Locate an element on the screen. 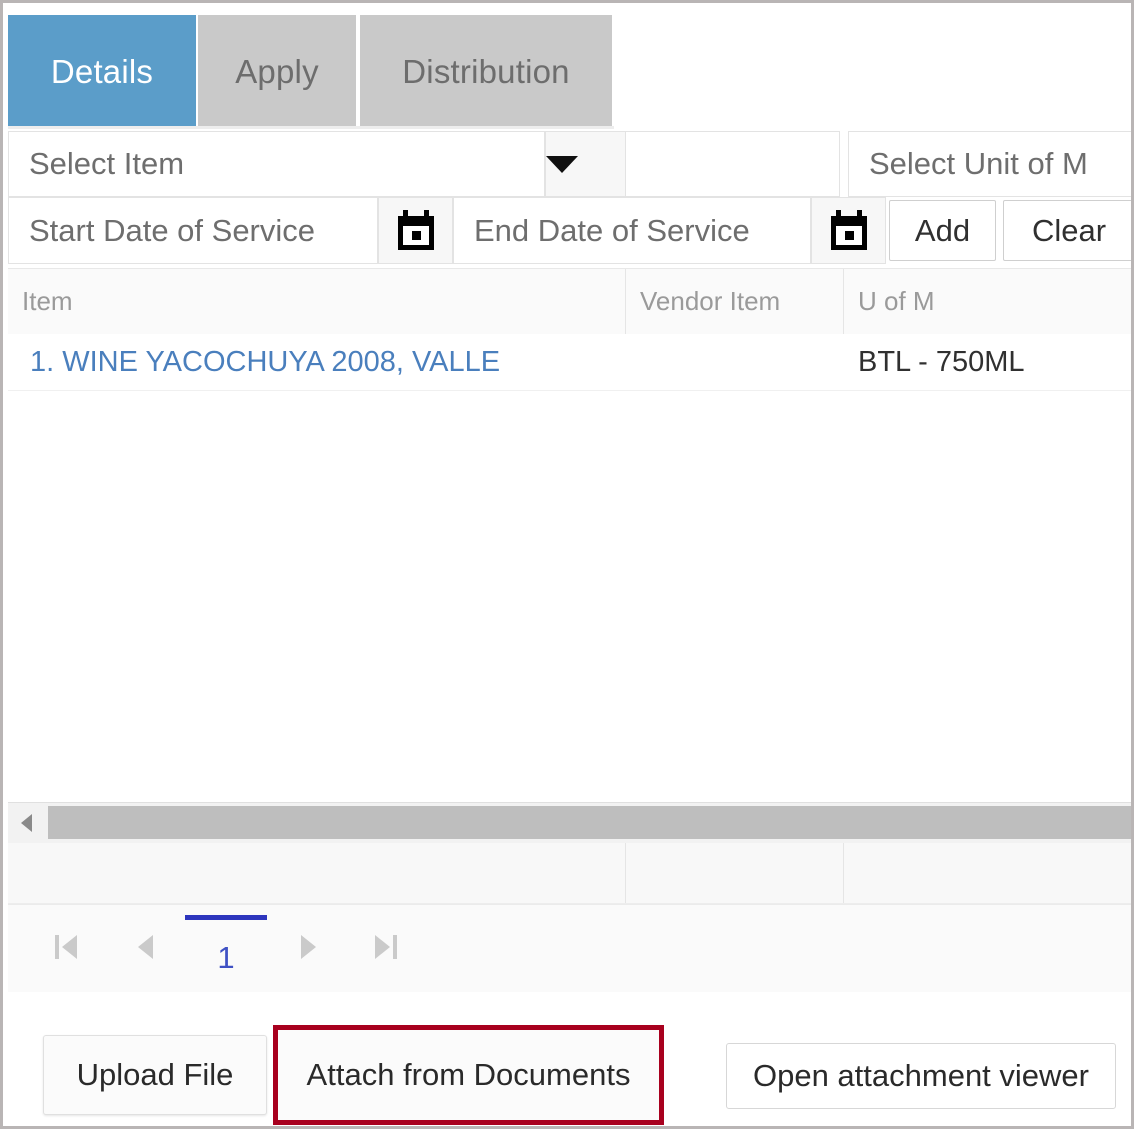 The width and height of the screenshot is (1134, 1129). start-date-calendar-button is located at coordinates (415, 230).